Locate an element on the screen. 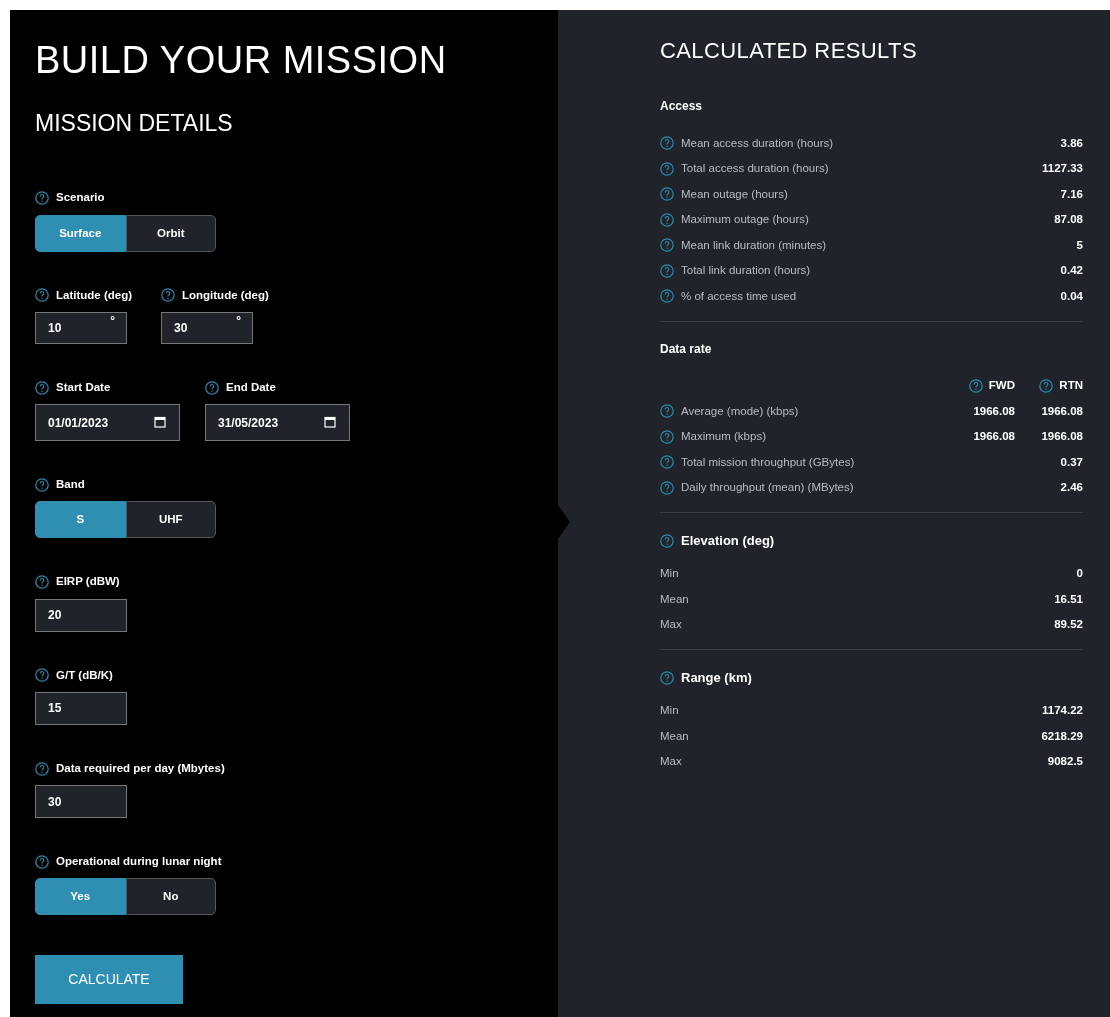 The height and width of the screenshot is (1017, 1110). section-heading: Range (km) is located at coordinates (716, 678).